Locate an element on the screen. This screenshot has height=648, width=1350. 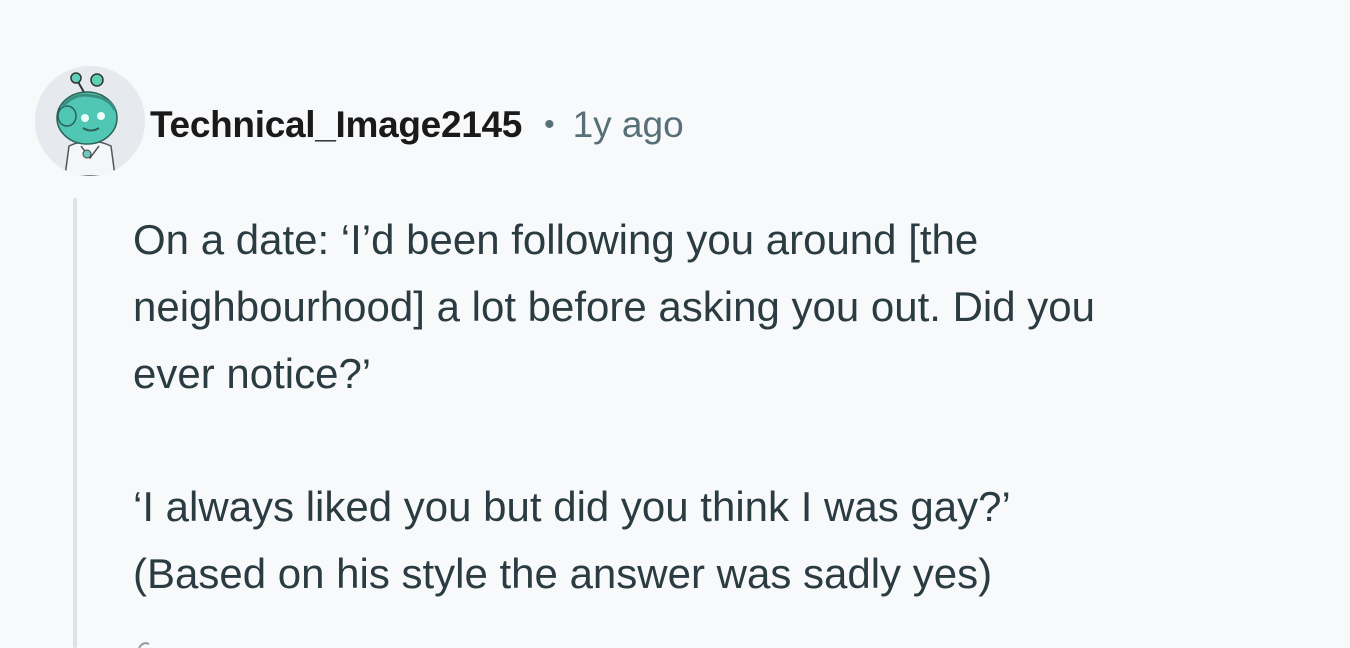
comment-timestamp: 1y ago is located at coordinates (628, 125).